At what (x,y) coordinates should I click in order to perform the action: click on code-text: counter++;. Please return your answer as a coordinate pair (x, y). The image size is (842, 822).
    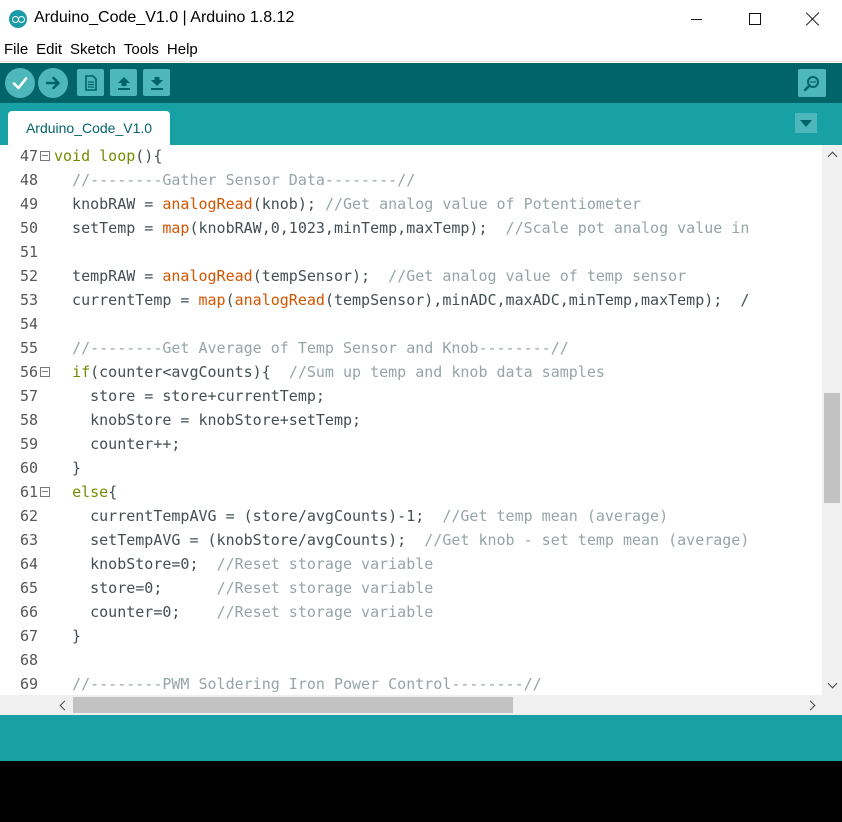
    Looking at the image, I should click on (117, 444).